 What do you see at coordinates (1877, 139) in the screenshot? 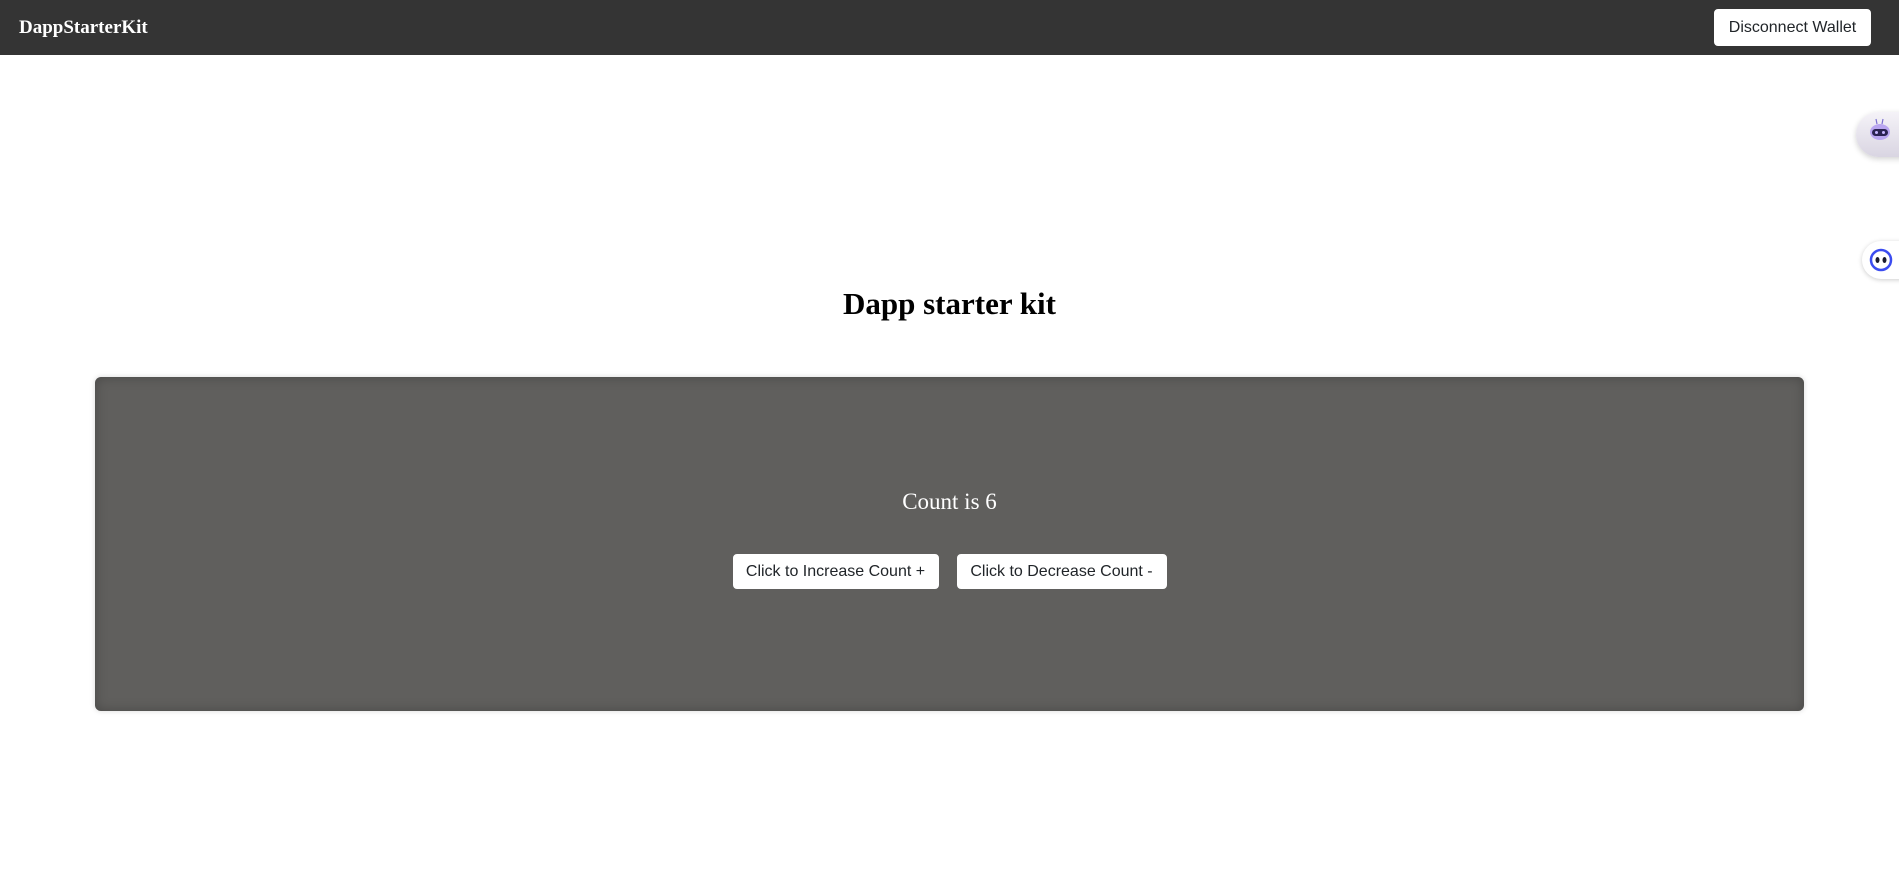
I see `robot-icon` at bounding box center [1877, 139].